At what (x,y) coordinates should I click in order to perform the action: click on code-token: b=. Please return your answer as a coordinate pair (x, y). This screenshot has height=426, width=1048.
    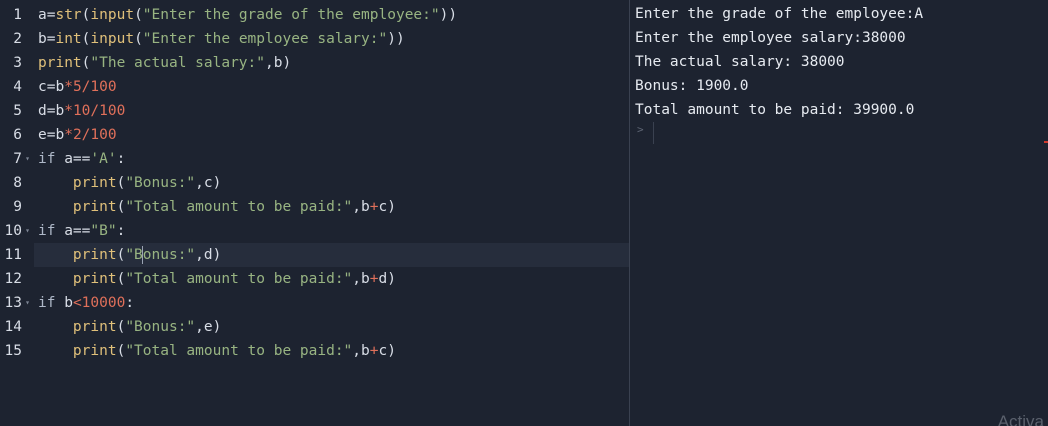
    Looking at the image, I should click on (47, 39).